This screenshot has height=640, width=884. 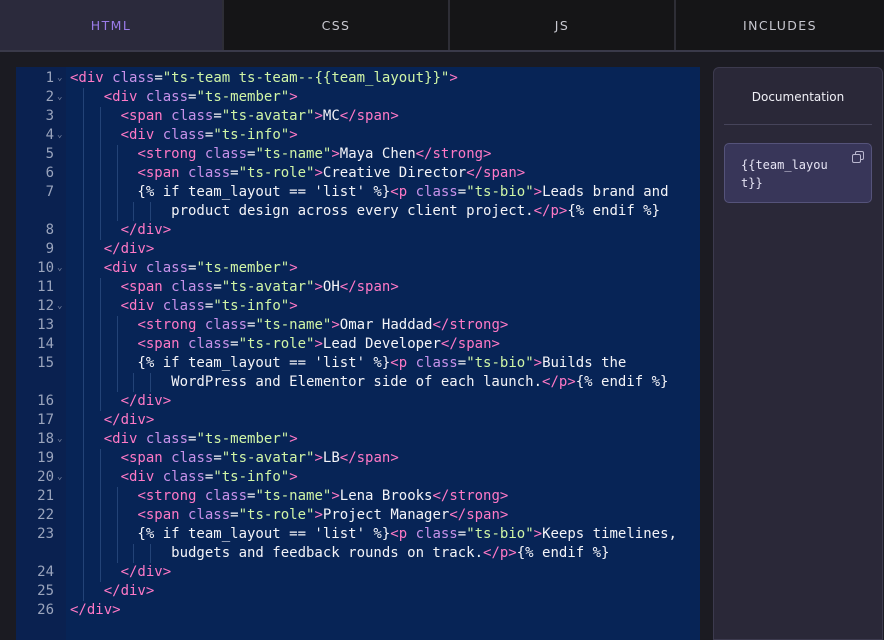 I want to click on code-token: Builds the, so click(x=584, y=363).